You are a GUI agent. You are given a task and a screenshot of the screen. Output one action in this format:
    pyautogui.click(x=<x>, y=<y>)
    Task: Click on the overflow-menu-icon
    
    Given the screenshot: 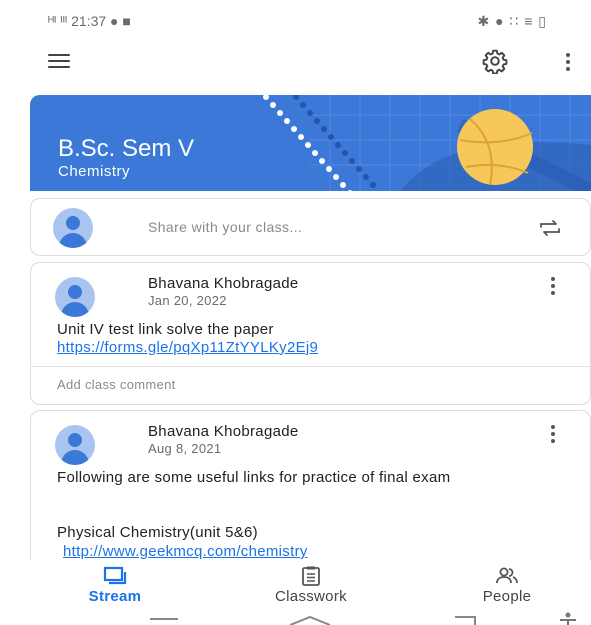 What is the action you would take?
    pyautogui.click(x=568, y=62)
    